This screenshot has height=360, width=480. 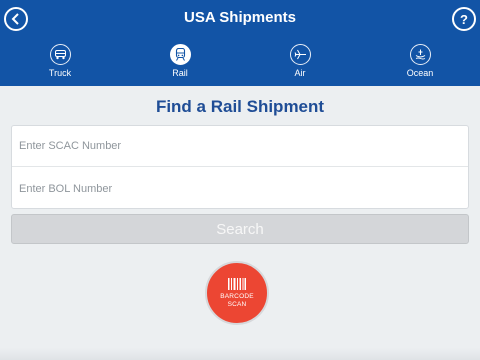 I want to click on barcode-icon, so click(x=237, y=283).